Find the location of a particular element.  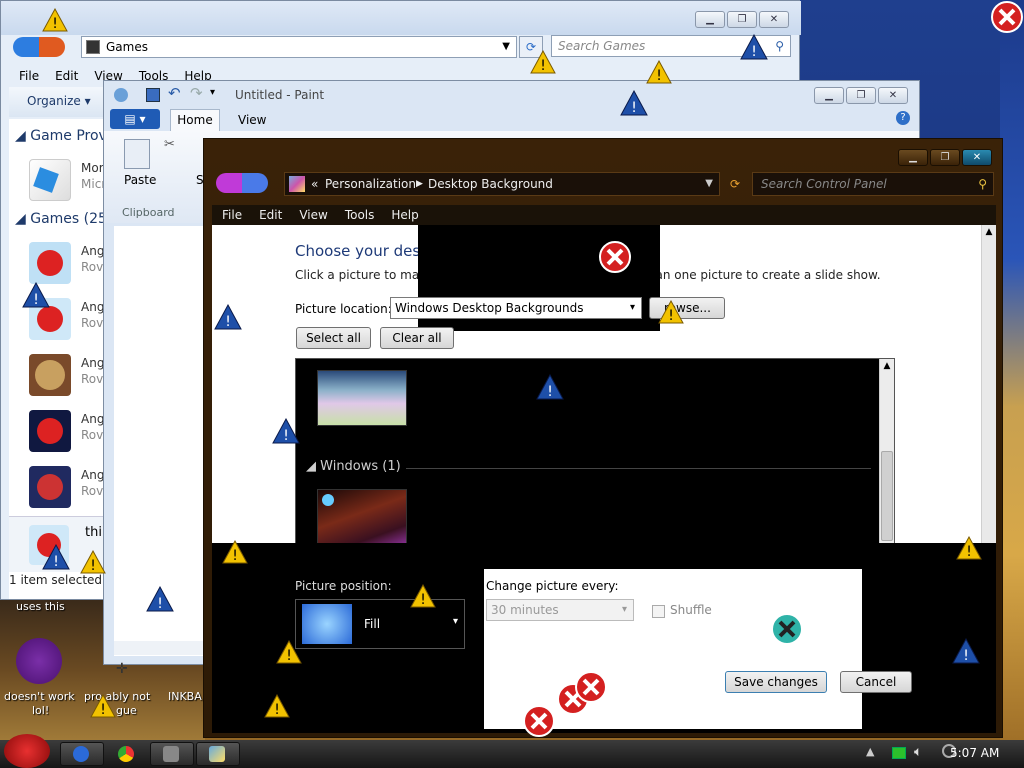

selected-check-icon is located at coordinates (328, 500).